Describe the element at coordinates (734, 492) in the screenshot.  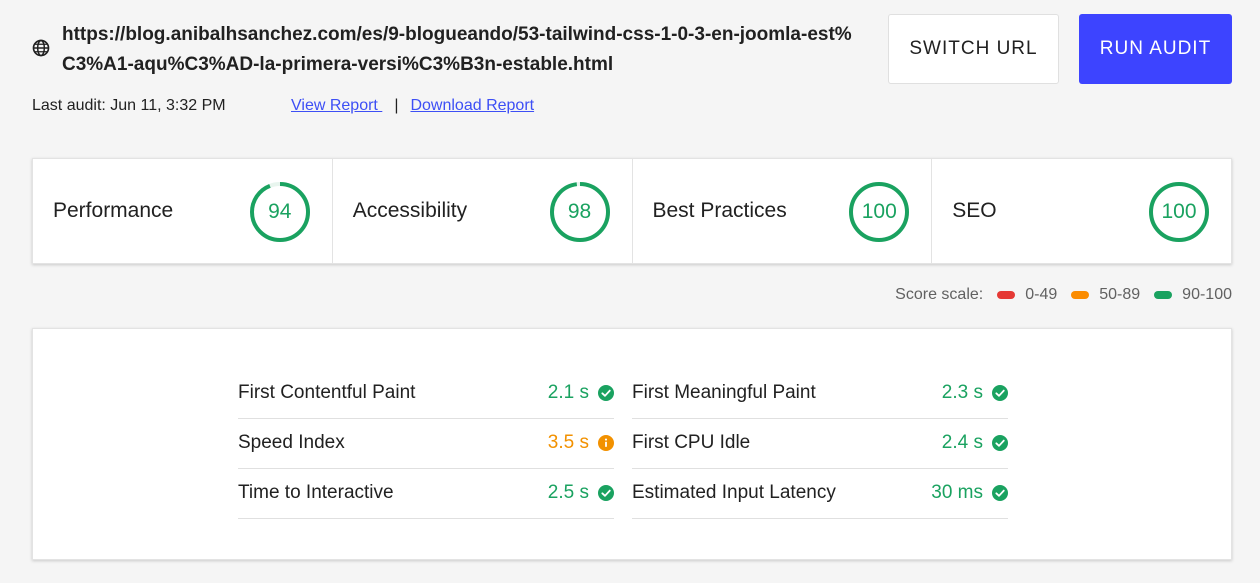
I see `metric-name: Estimated Input Latency` at that location.